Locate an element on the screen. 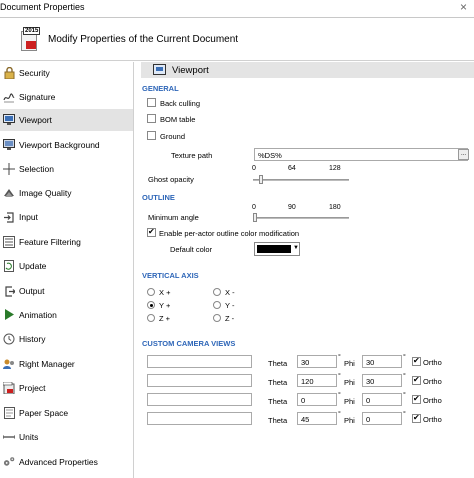 This screenshot has height=478, width=474. ground-checkbox is located at coordinates (151, 135).